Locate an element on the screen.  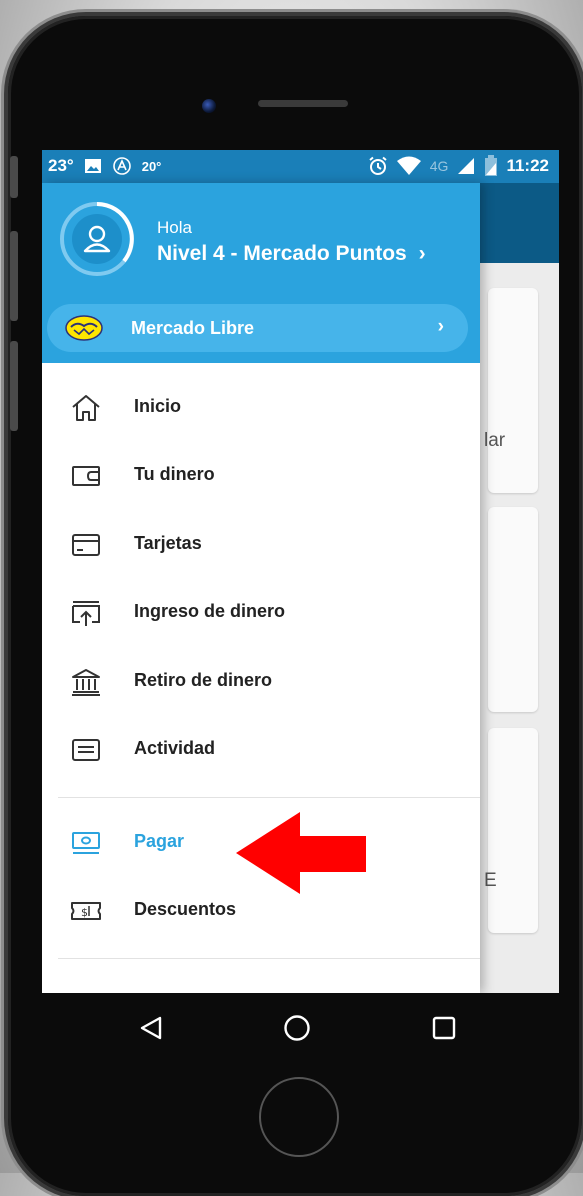
menu-item-tarjetas: Tarjetas is located at coordinates (261, 545).